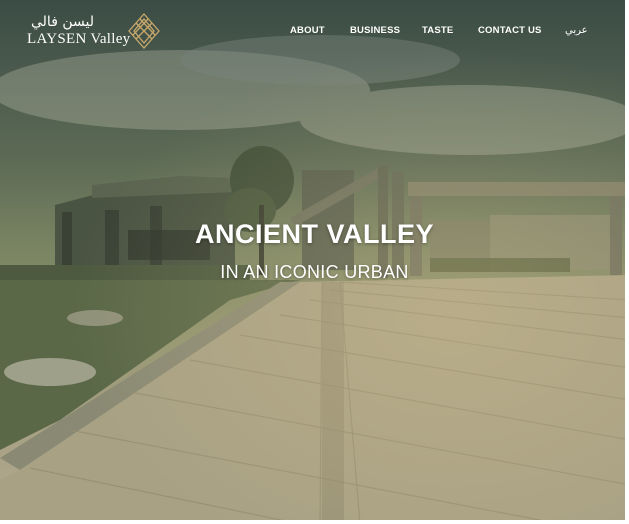 This screenshot has height=524, width=629. I want to click on nav-taste: TASTE, so click(437, 30).